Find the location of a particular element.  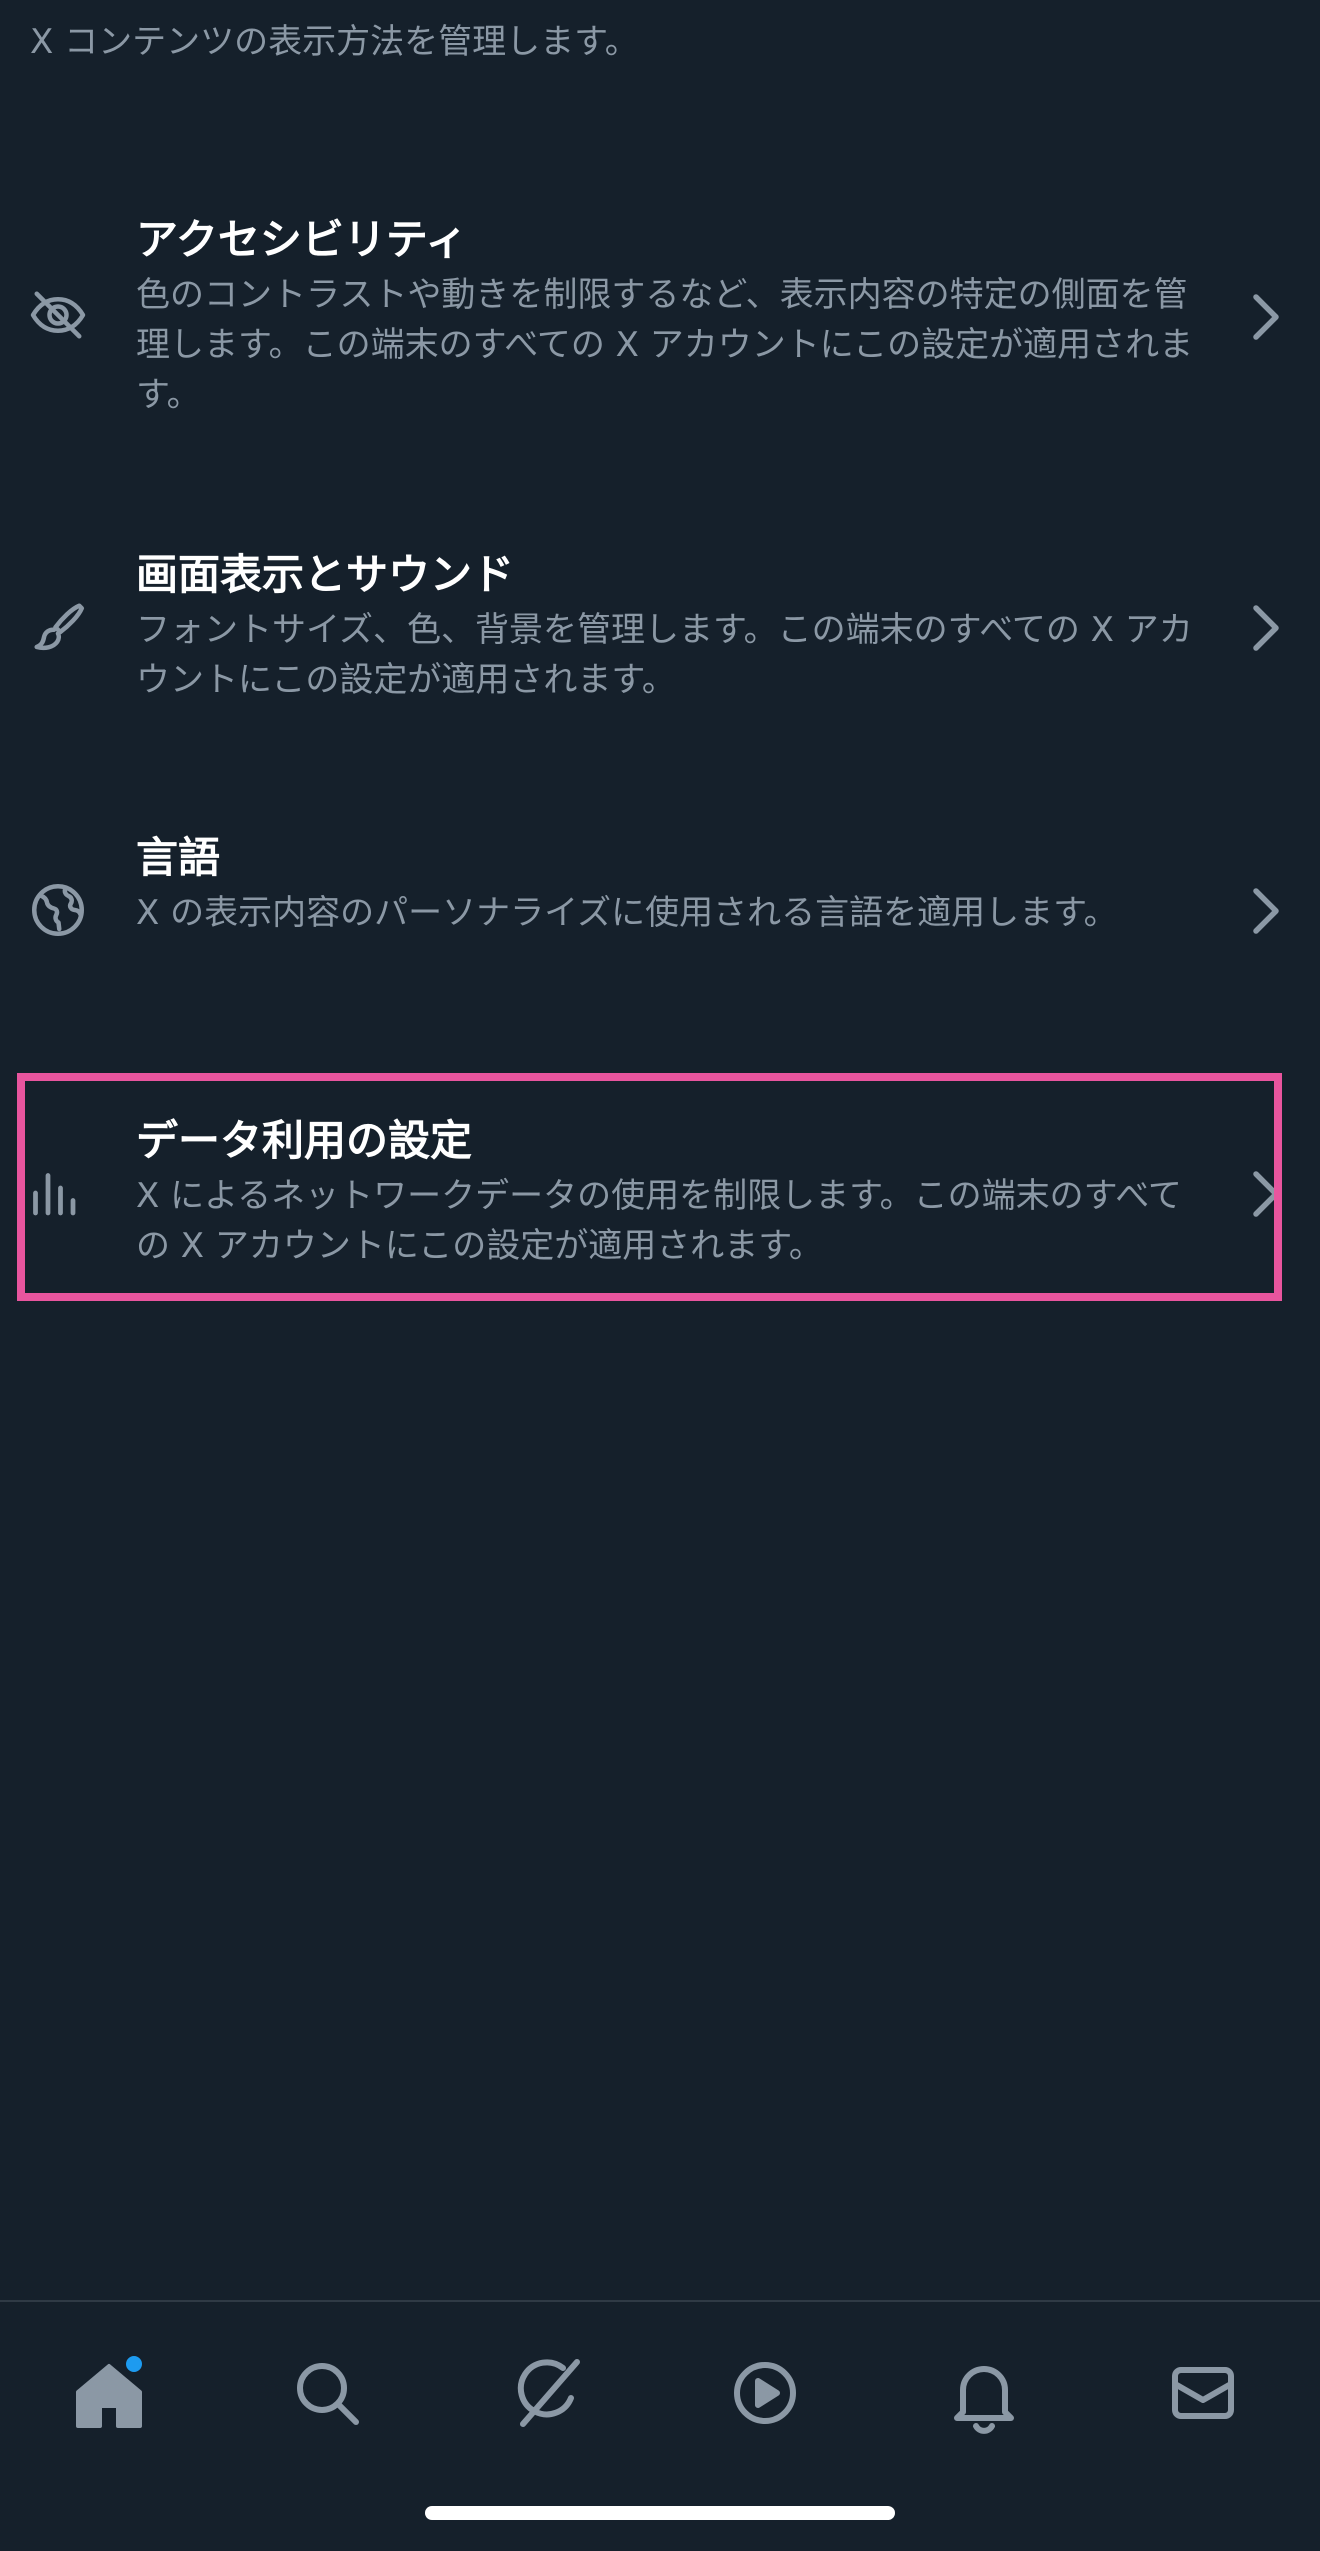

tab-home is located at coordinates (109, 2393).